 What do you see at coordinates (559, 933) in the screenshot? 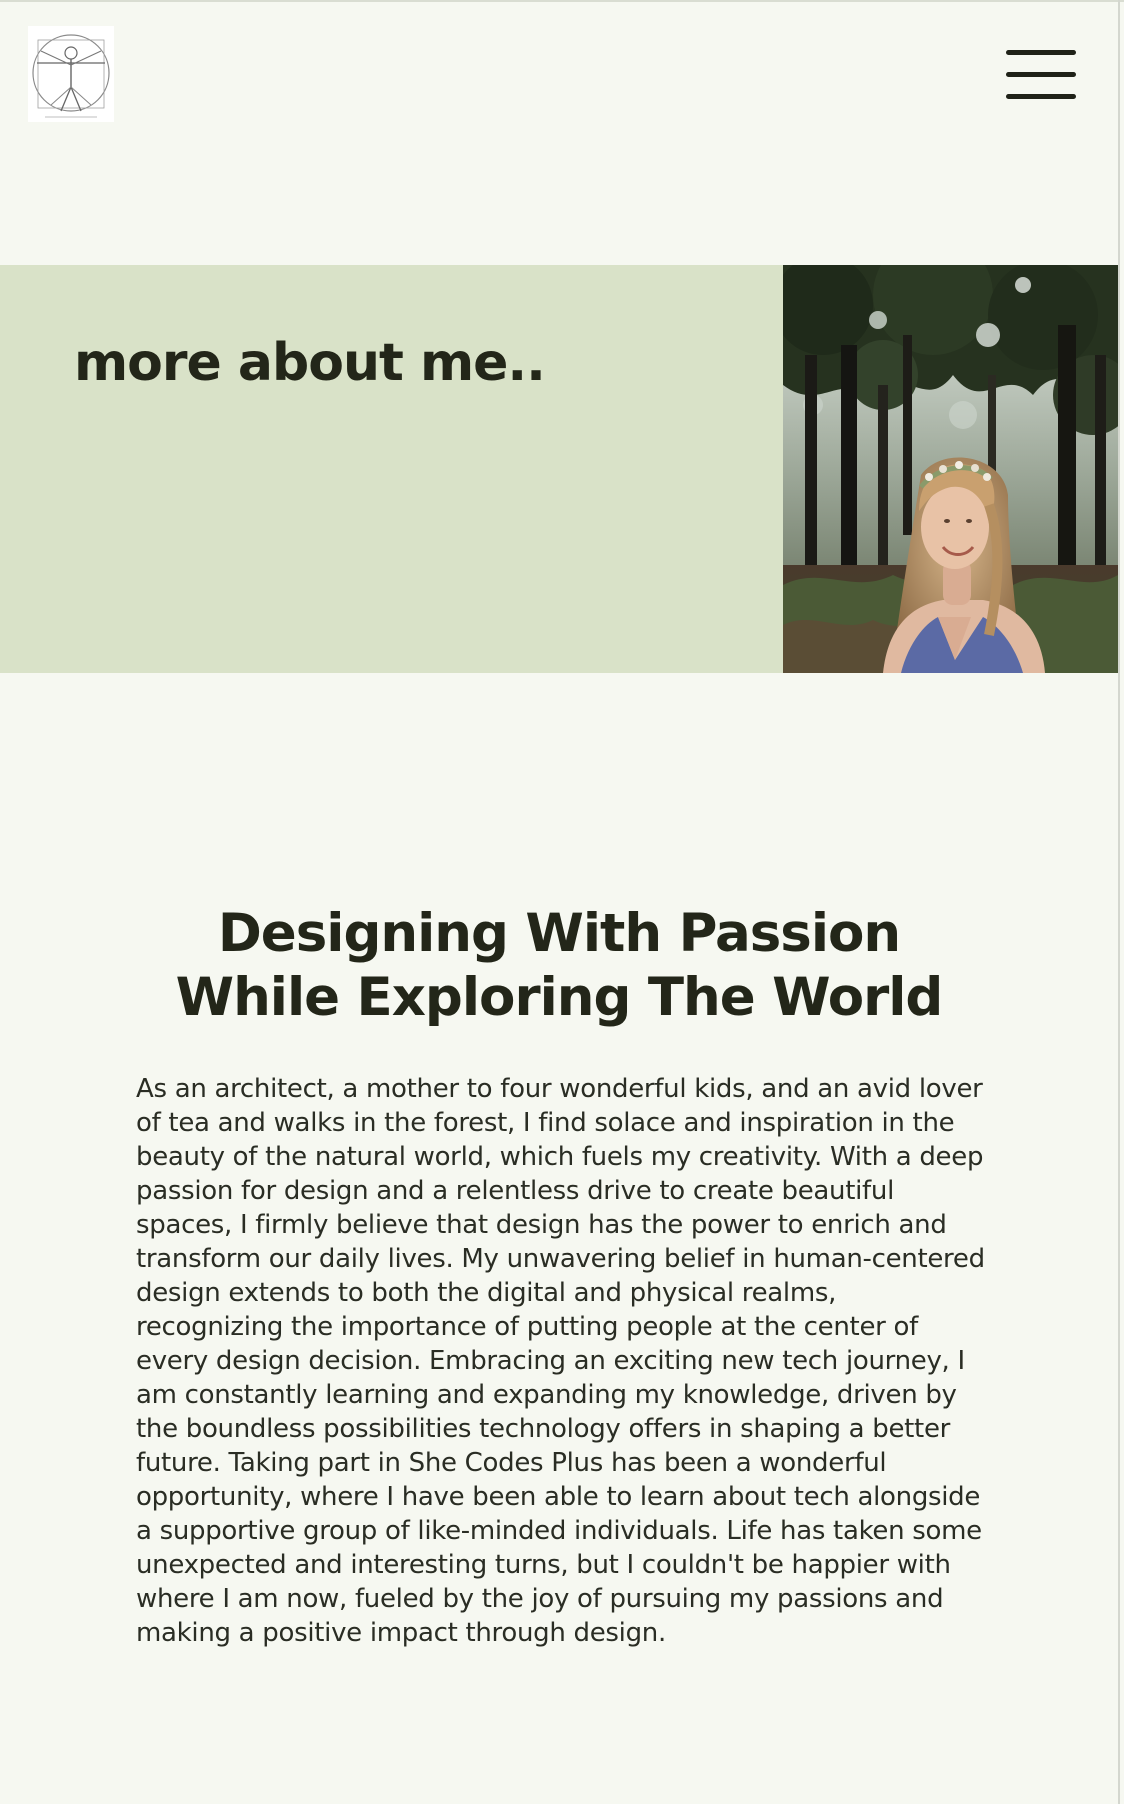
I see `section-heading-line-1: Designing With Passion` at bounding box center [559, 933].